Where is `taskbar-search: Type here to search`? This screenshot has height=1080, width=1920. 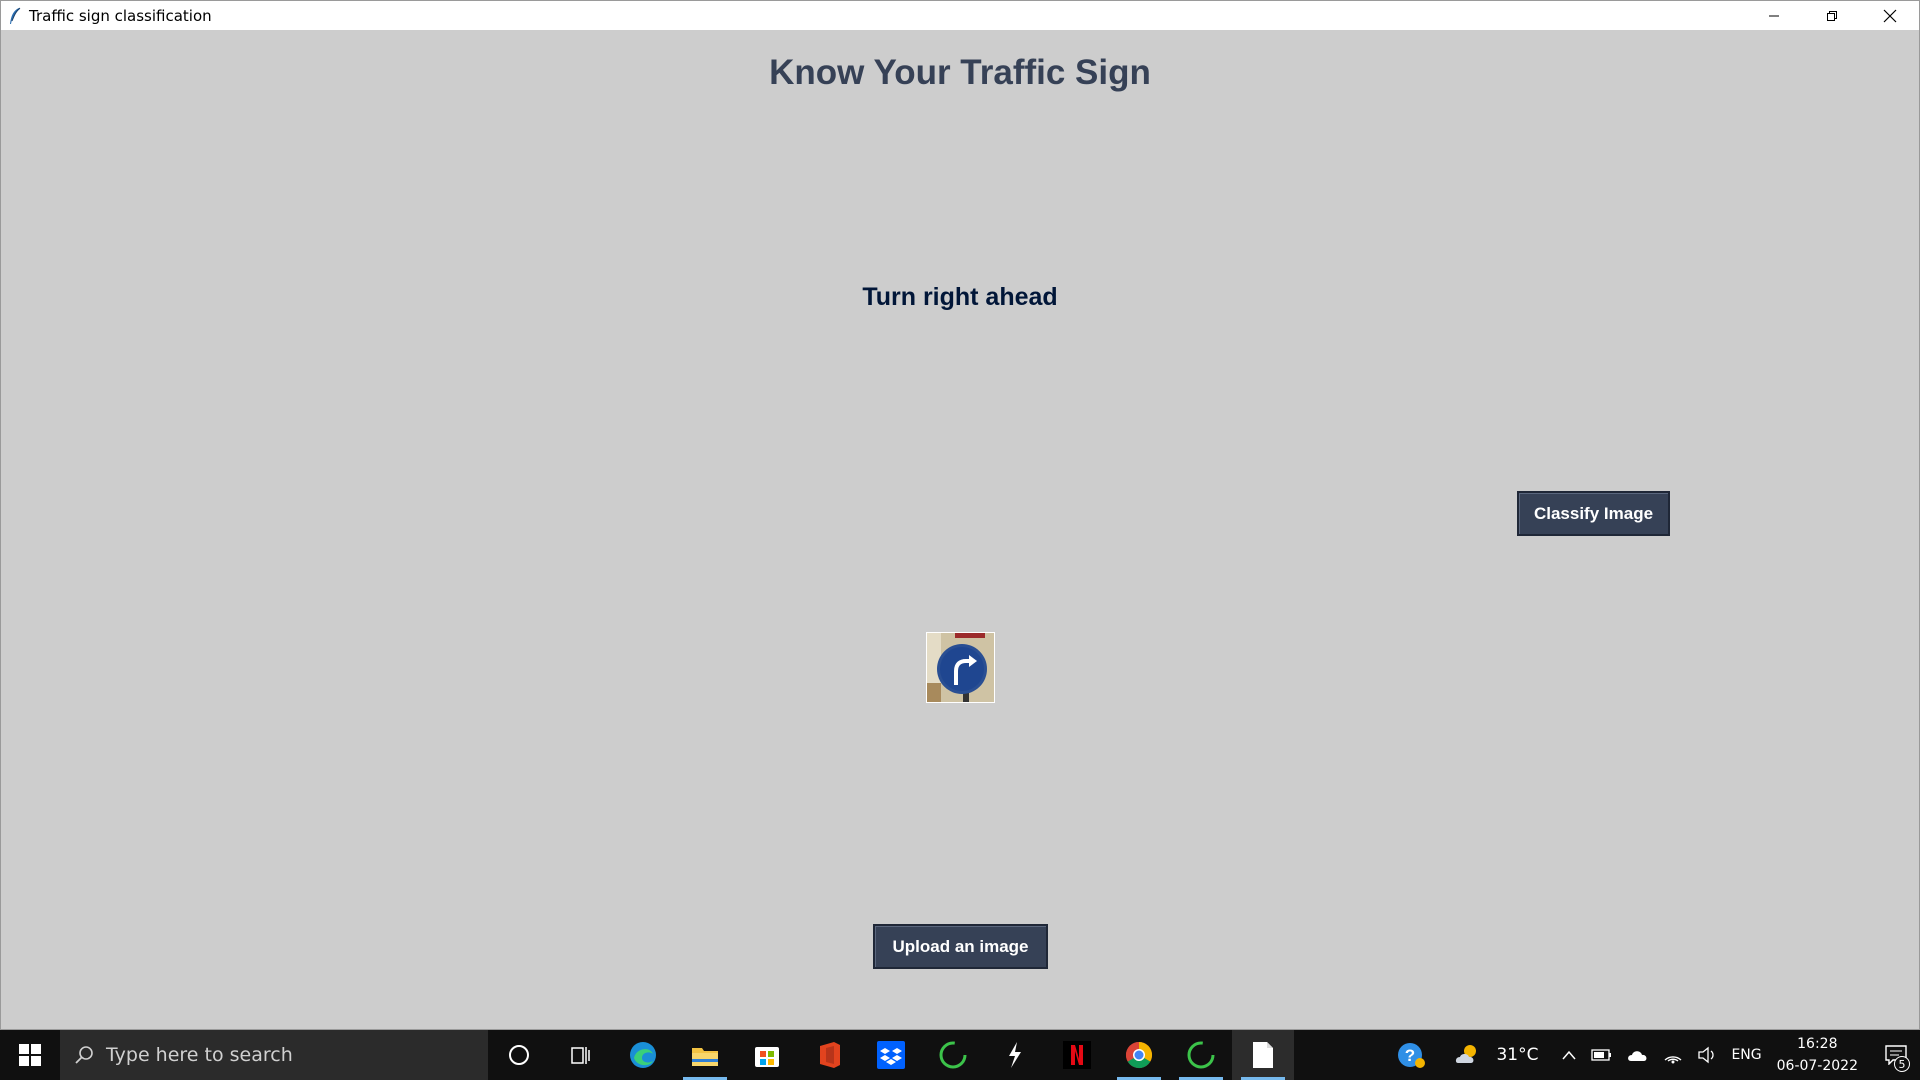 taskbar-search: Type here to search is located at coordinates (274, 1055).